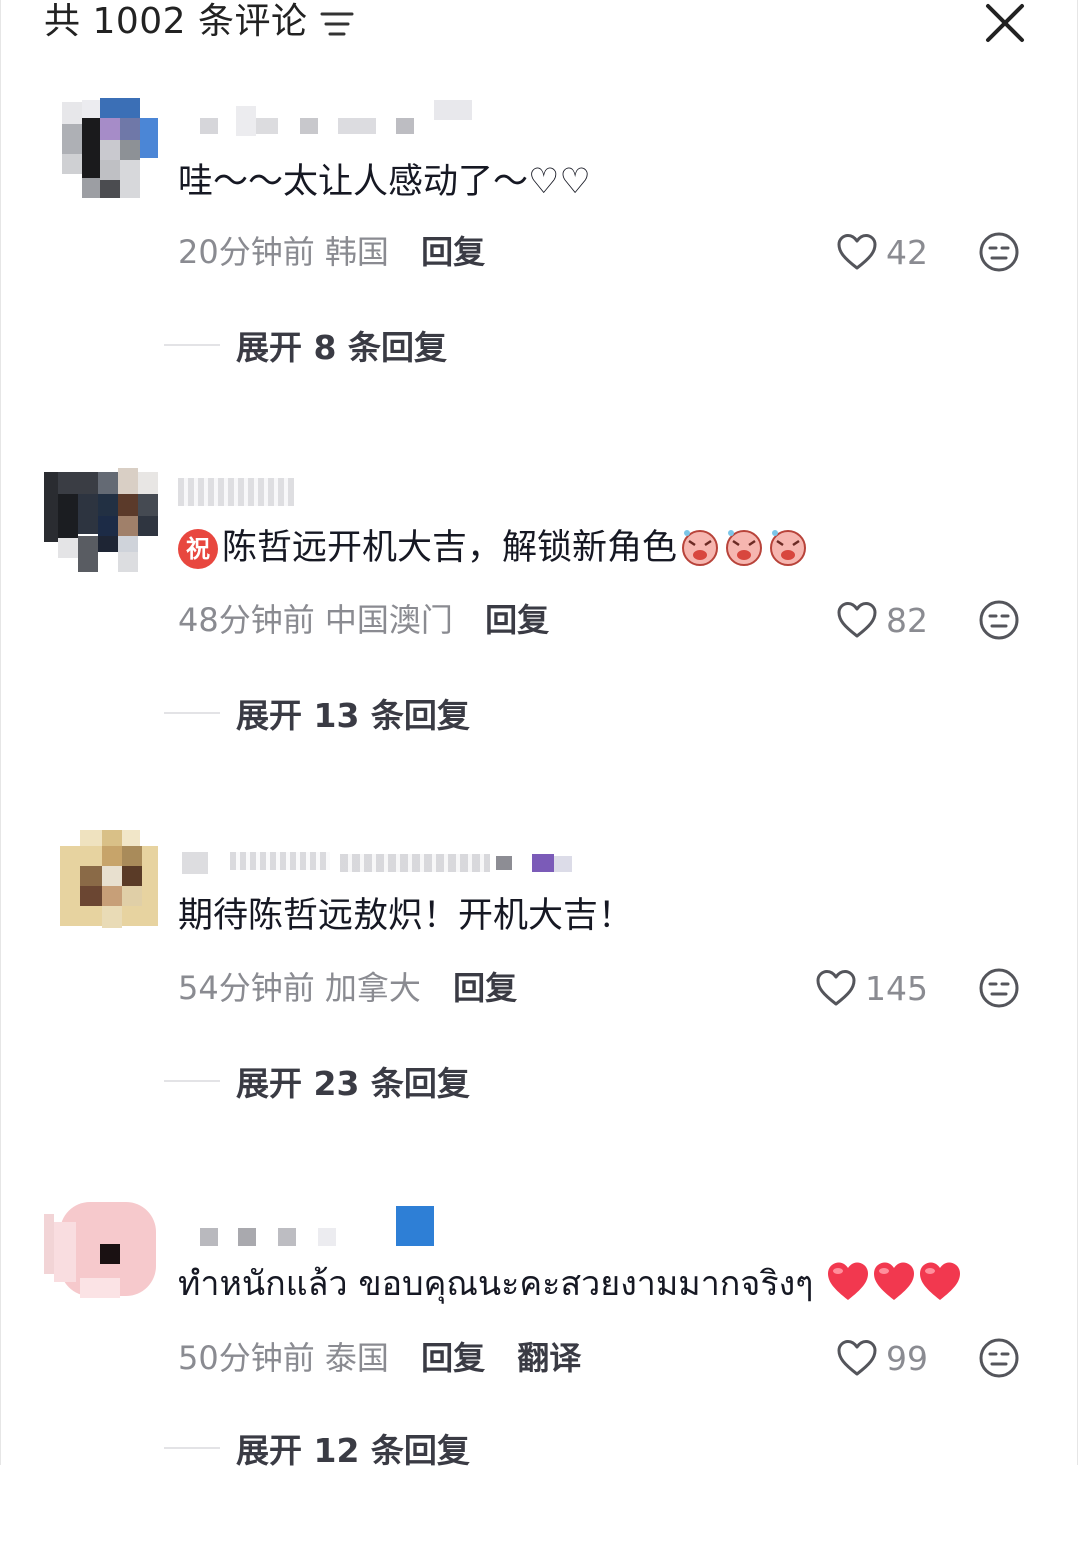 The width and height of the screenshot is (1080, 1558). Describe the element at coordinates (372, 988) in the screenshot. I see `comment-location: 加拿大` at that location.